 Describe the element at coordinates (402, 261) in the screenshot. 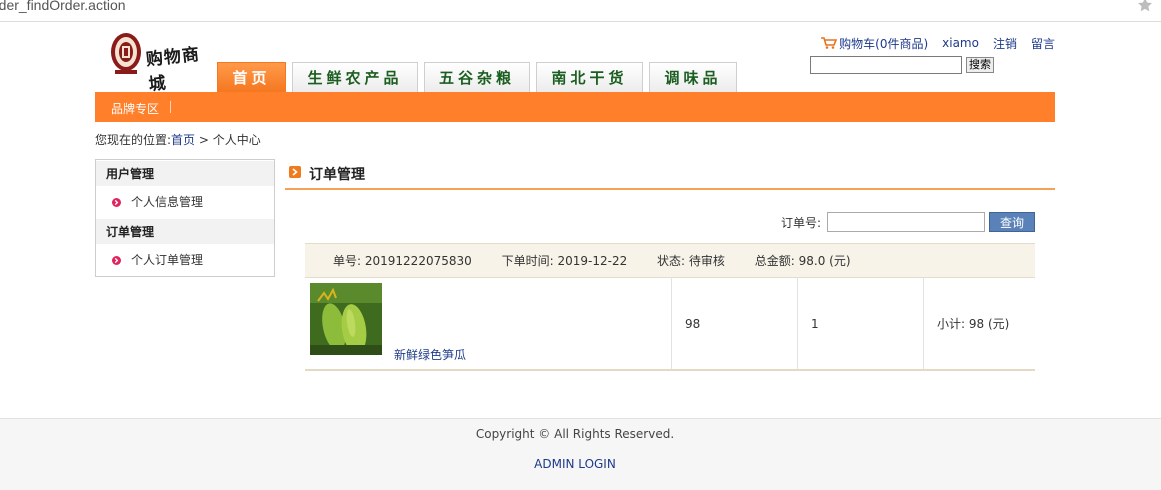

I see `order-number: 单号: 20191222075830` at that location.